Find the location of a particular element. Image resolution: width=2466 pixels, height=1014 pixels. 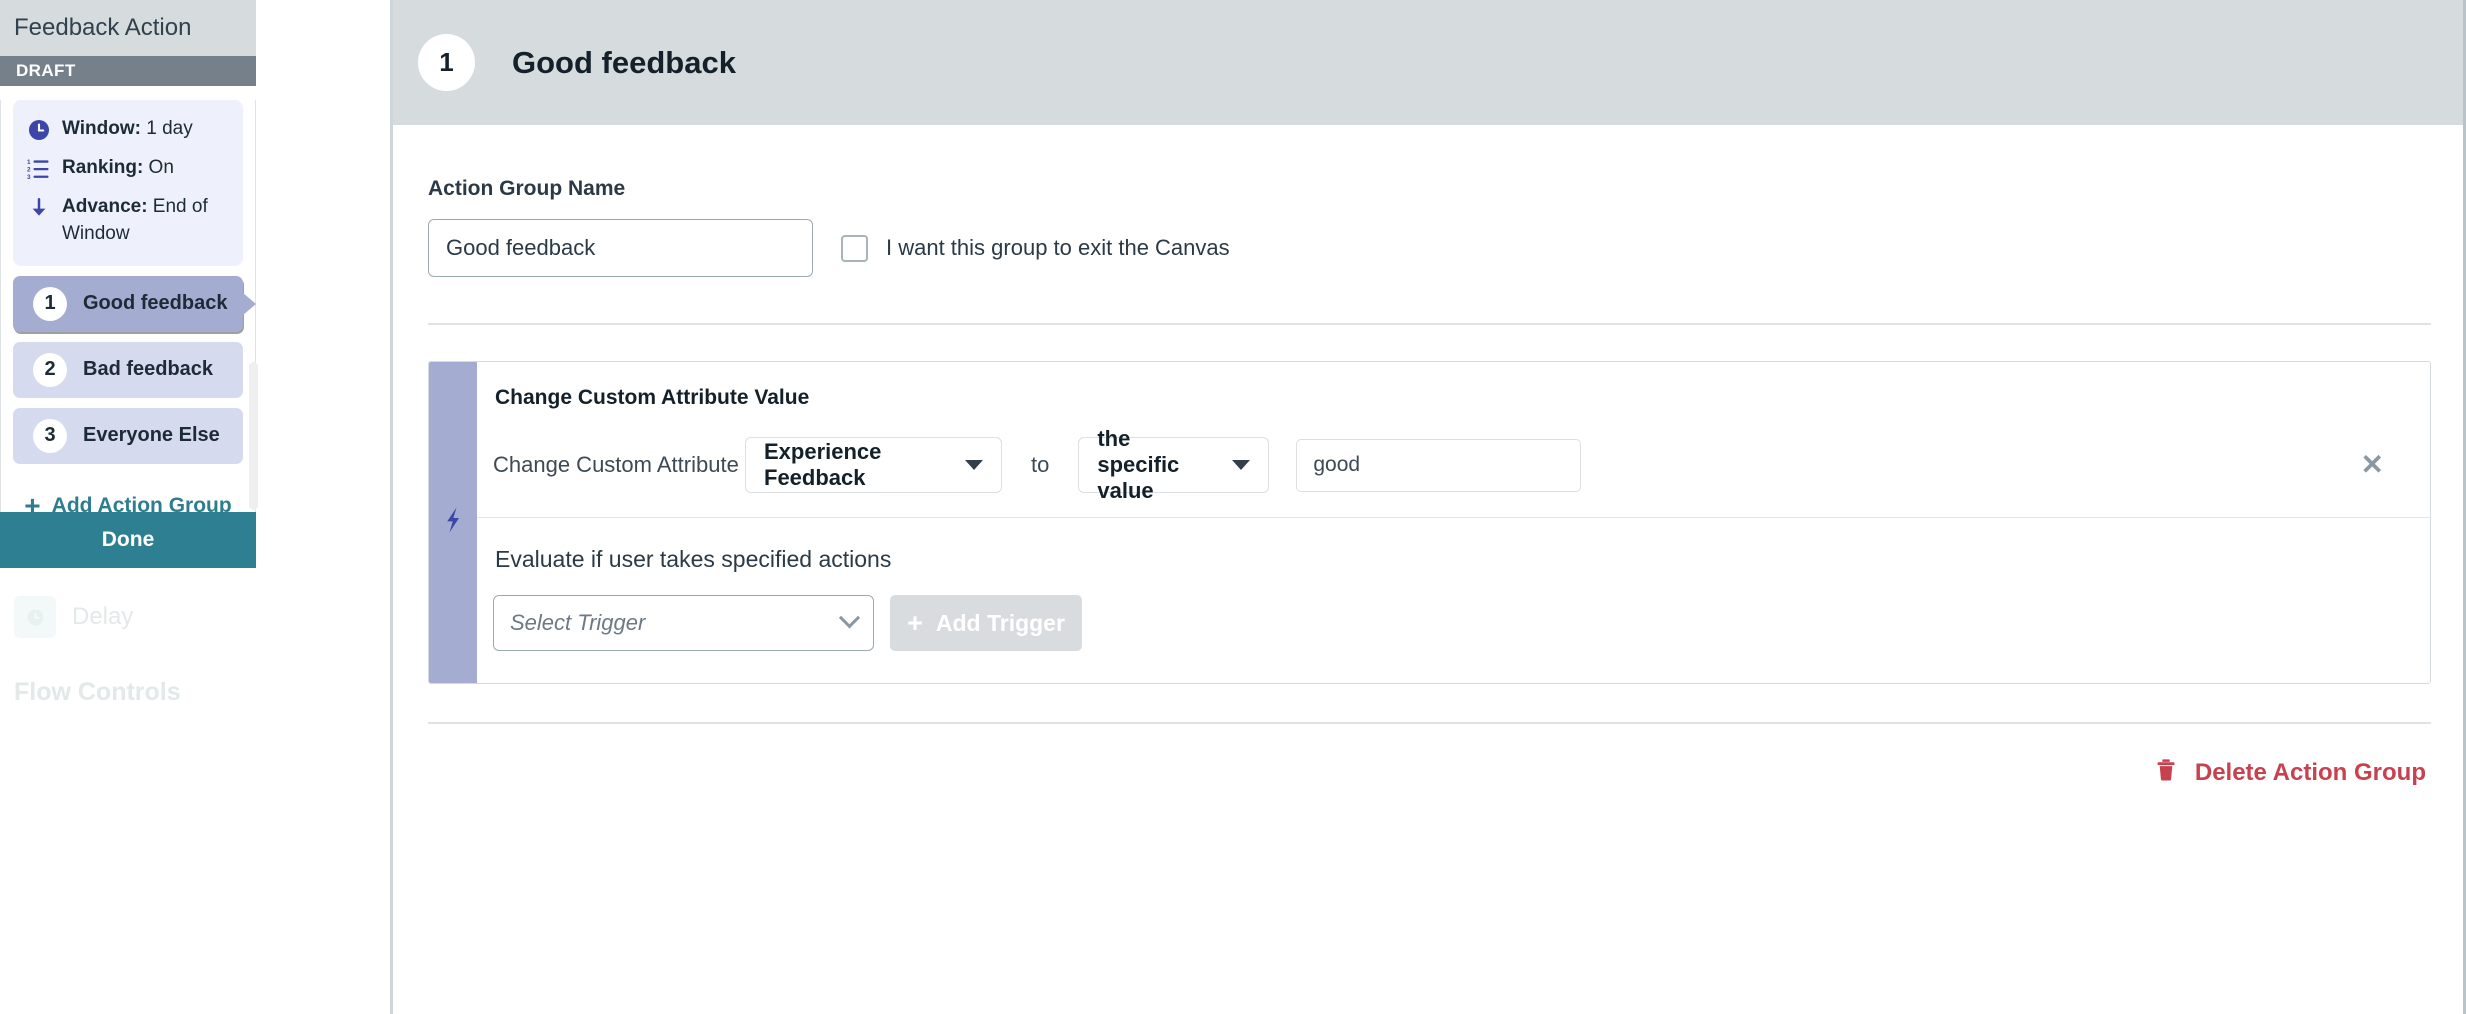

summary-advance-text: Advance: End of Window is located at coordinates (145, 221).